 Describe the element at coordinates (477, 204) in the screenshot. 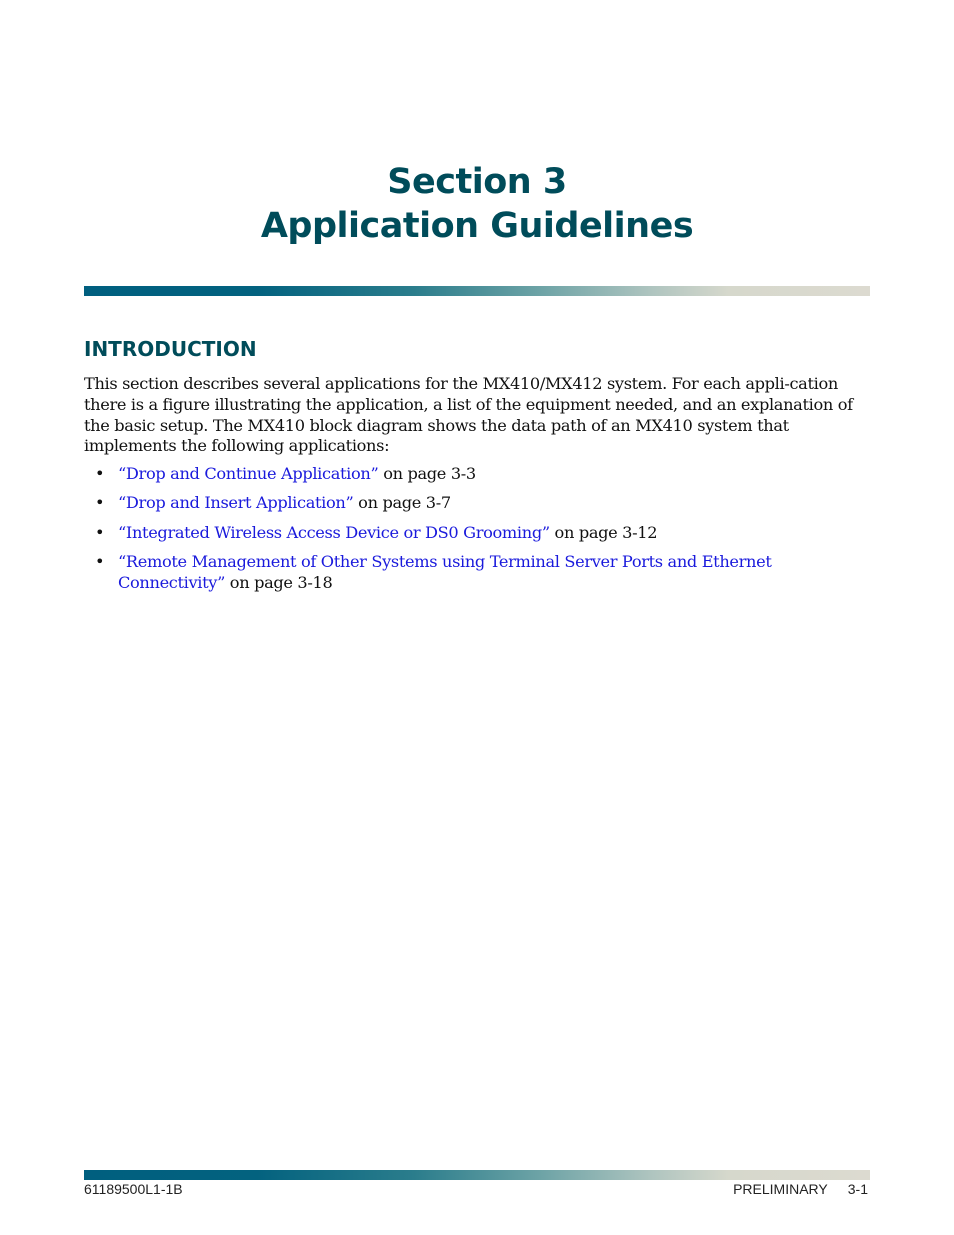

I see `section-title: Section 3 Application Guidelines` at that location.